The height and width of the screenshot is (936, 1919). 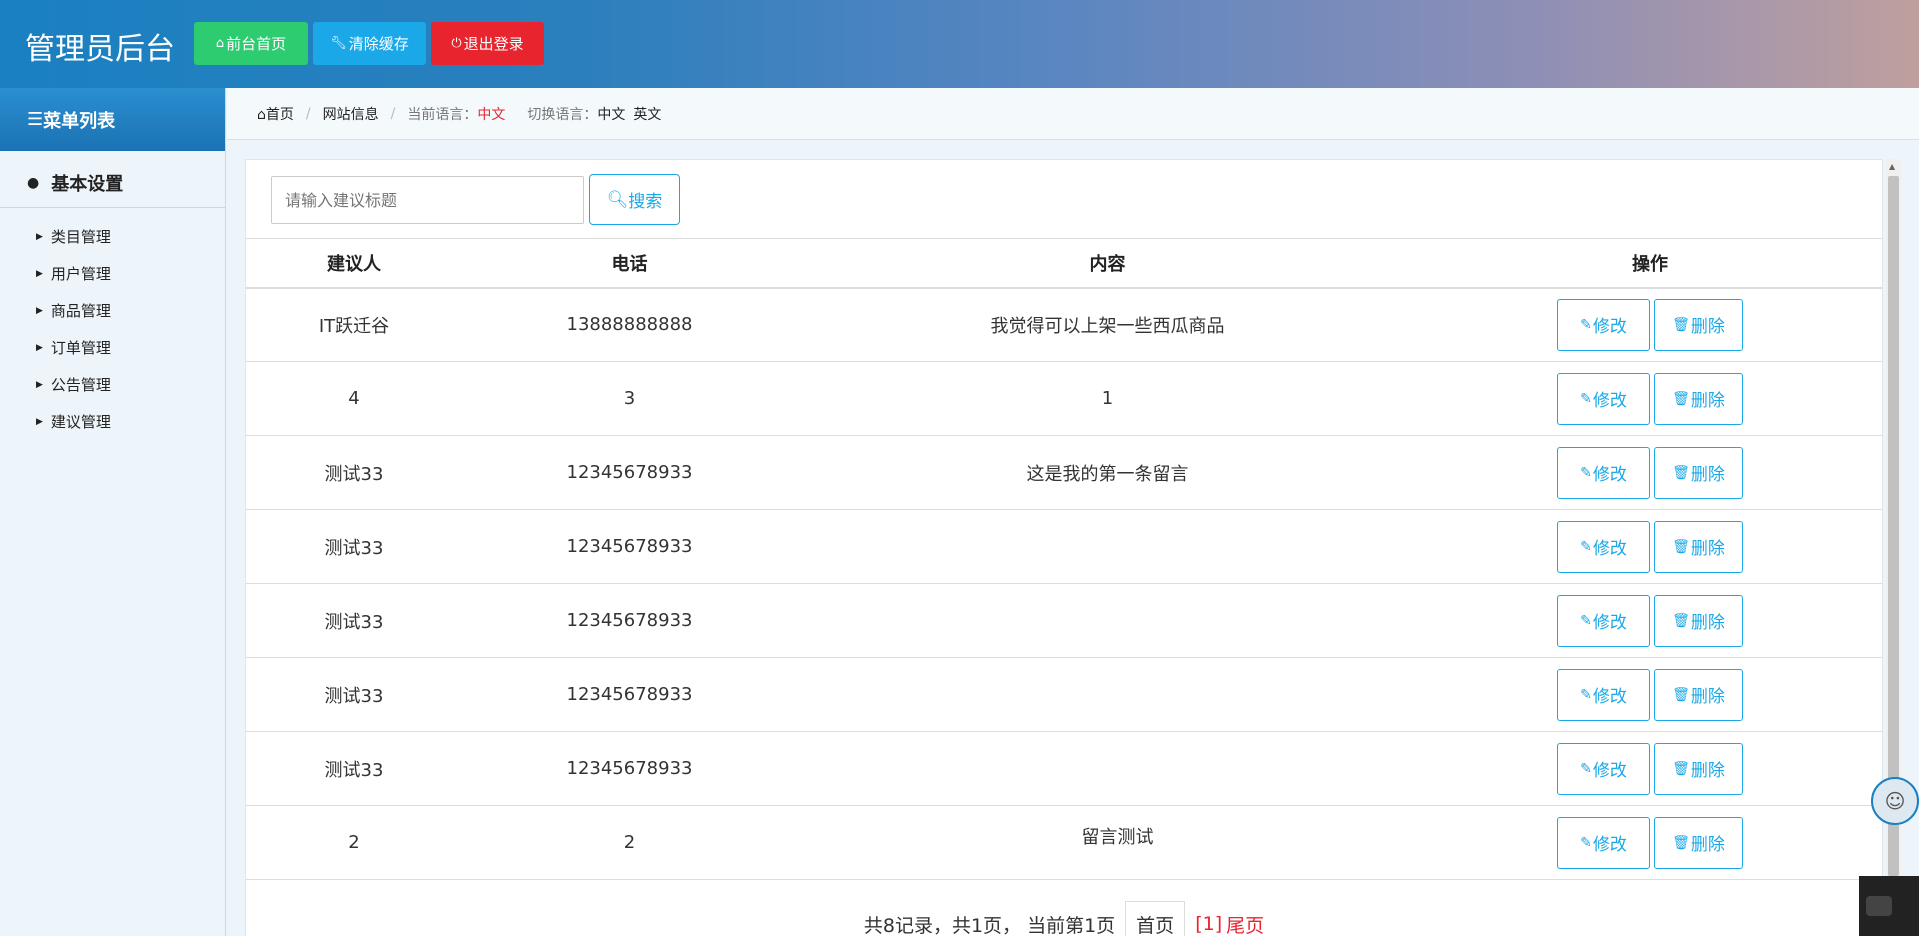 What do you see at coordinates (112, 310) in the screenshot?
I see `sidebar-item-products: ▶ 商品管理` at bounding box center [112, 310].